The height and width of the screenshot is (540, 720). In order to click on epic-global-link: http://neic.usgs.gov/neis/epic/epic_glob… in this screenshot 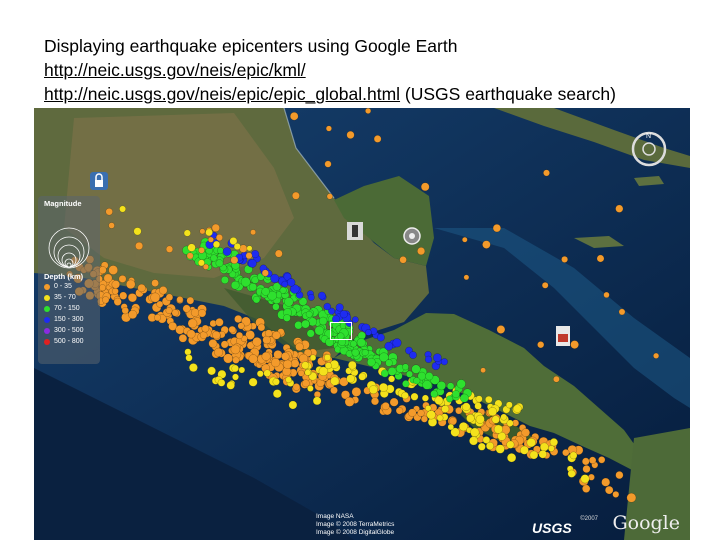, I will do `click(222, 94)`.